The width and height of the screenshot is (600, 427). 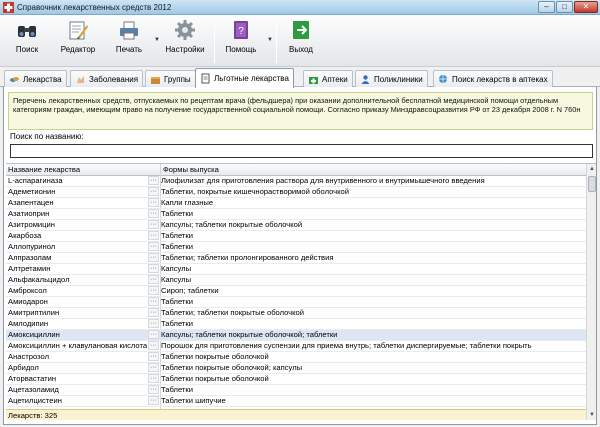 What do you see at coordinates (157, 40) in the screenshot?
I see `print-dropdown-arrow: ▼` at bounding box center [157, 40].